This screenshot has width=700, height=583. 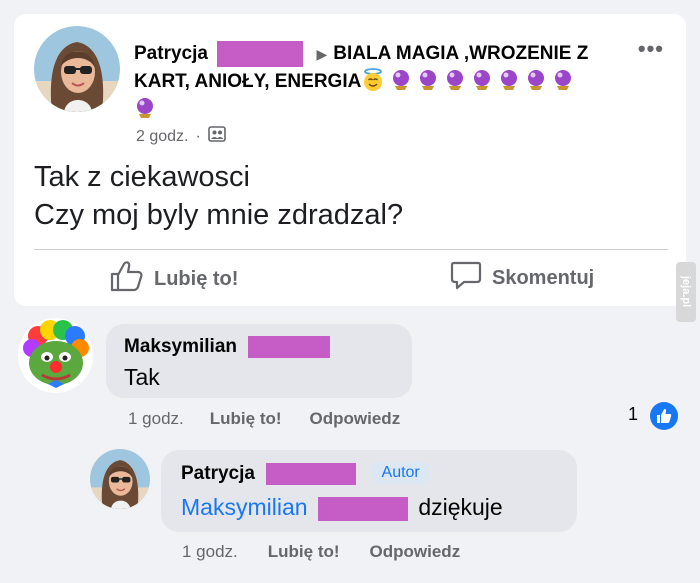 What do you see at coordinates (246, 419) in the screenshot?
I see `comment-like-button: Lubię to!` at bounding box center [246, 419].